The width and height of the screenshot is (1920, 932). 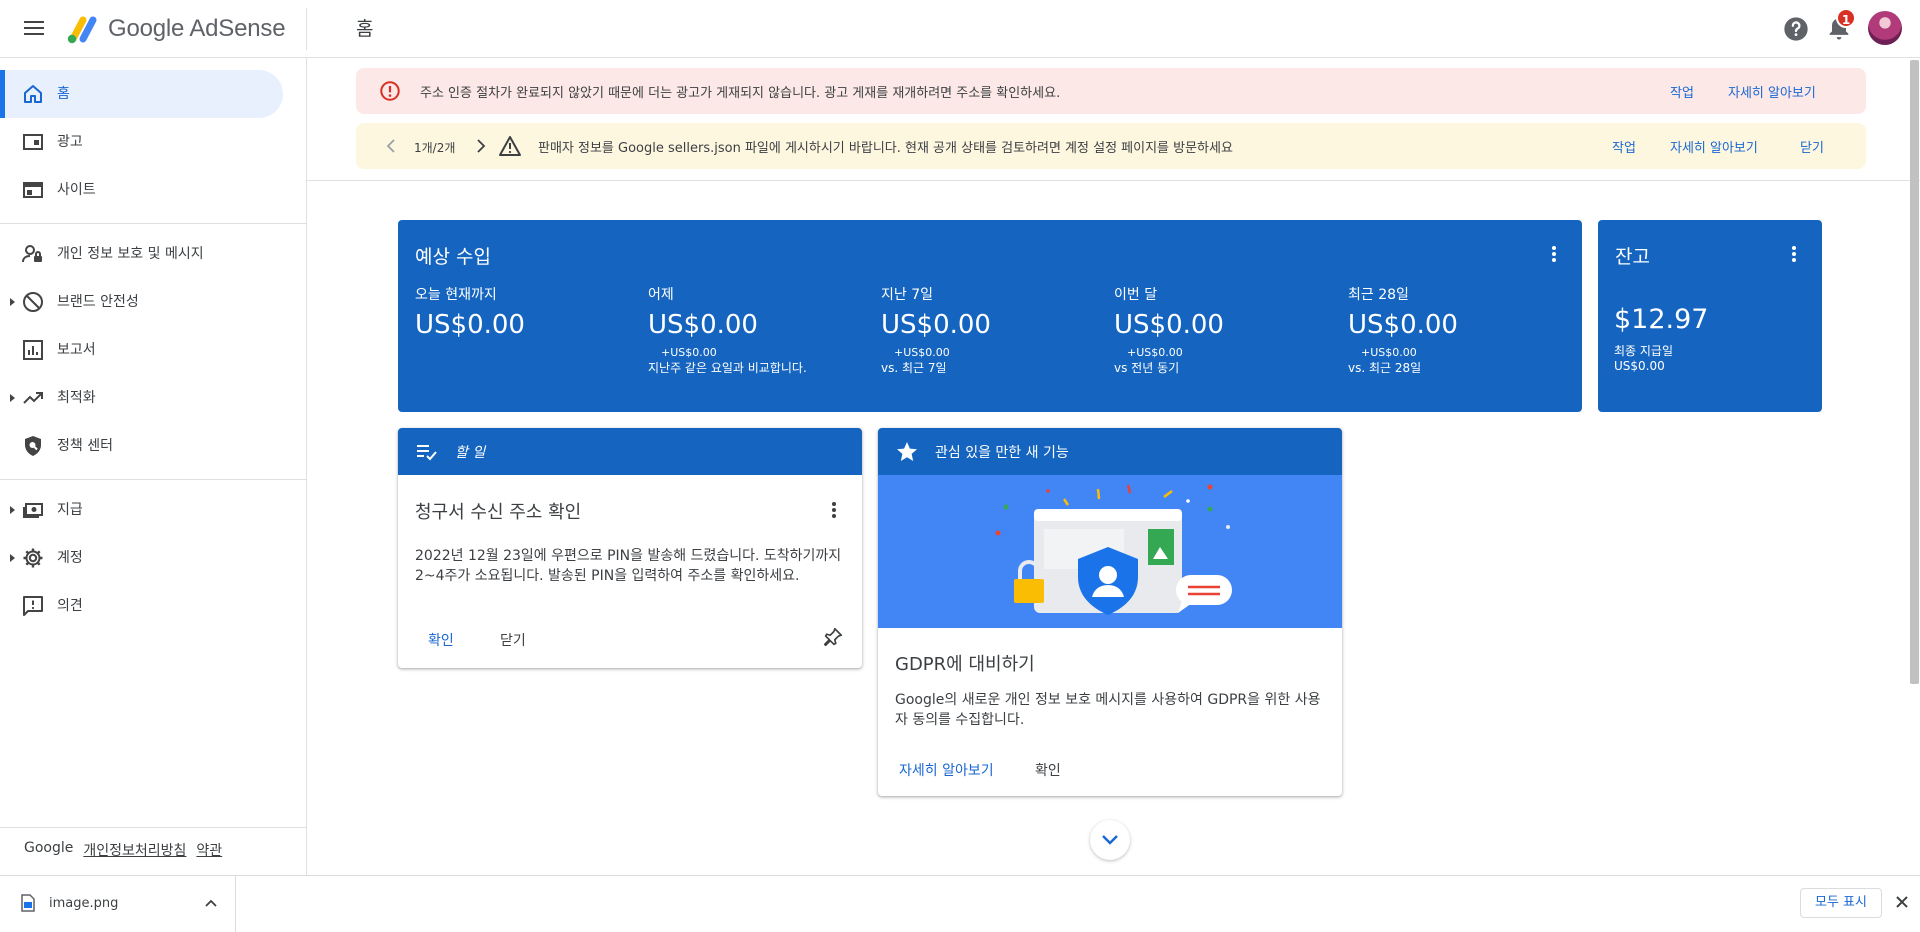 What do you see at coordinates (153, 479) in the screenshot?
I see `sidebar-divider` at bounding box center [153, 479].